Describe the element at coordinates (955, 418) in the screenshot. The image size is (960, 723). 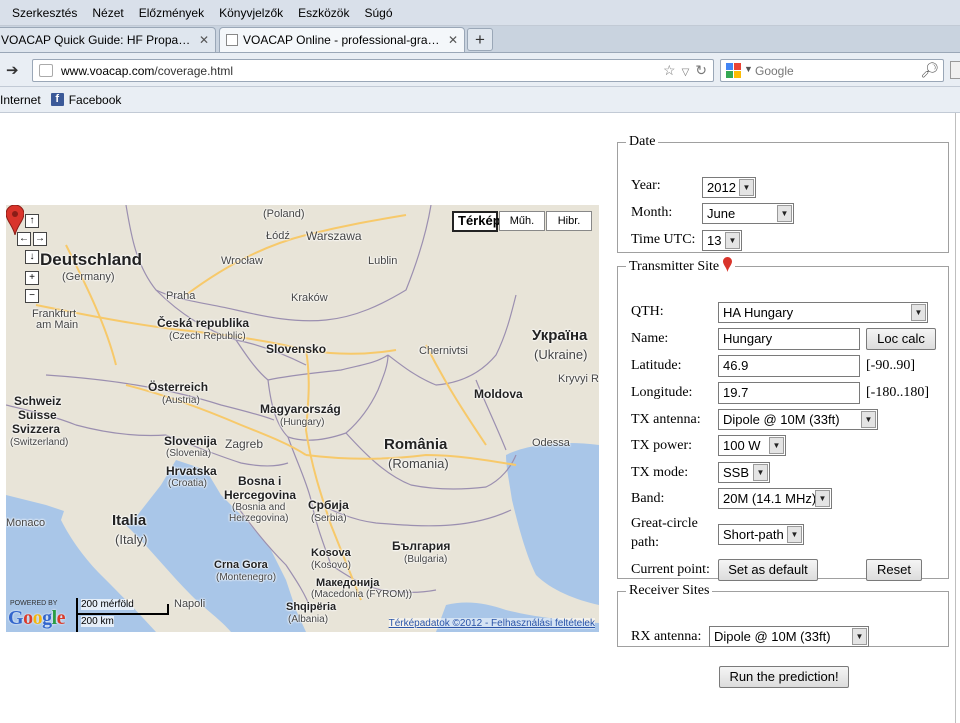
I see `page-edge` at that location.